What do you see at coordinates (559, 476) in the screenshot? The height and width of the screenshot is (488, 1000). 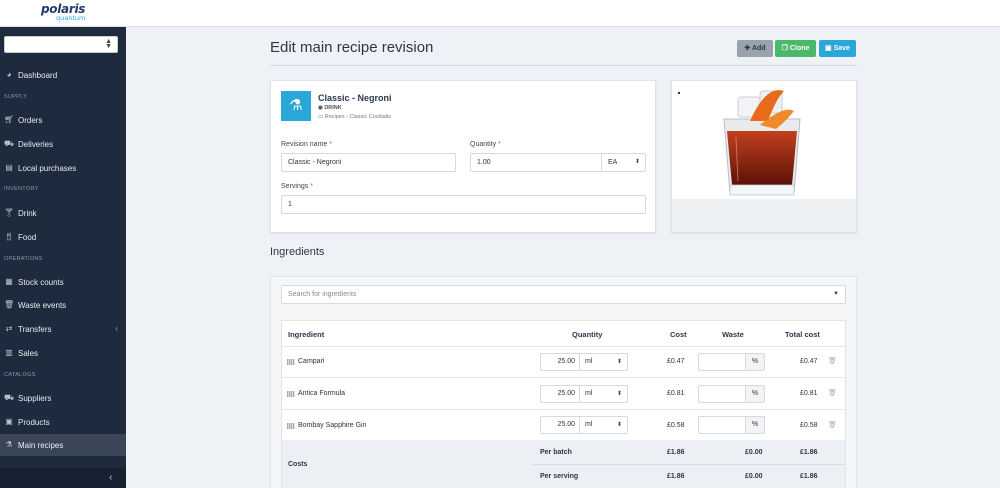 I see `per-serving-label: Per serving` at bounding box center [559, 476].